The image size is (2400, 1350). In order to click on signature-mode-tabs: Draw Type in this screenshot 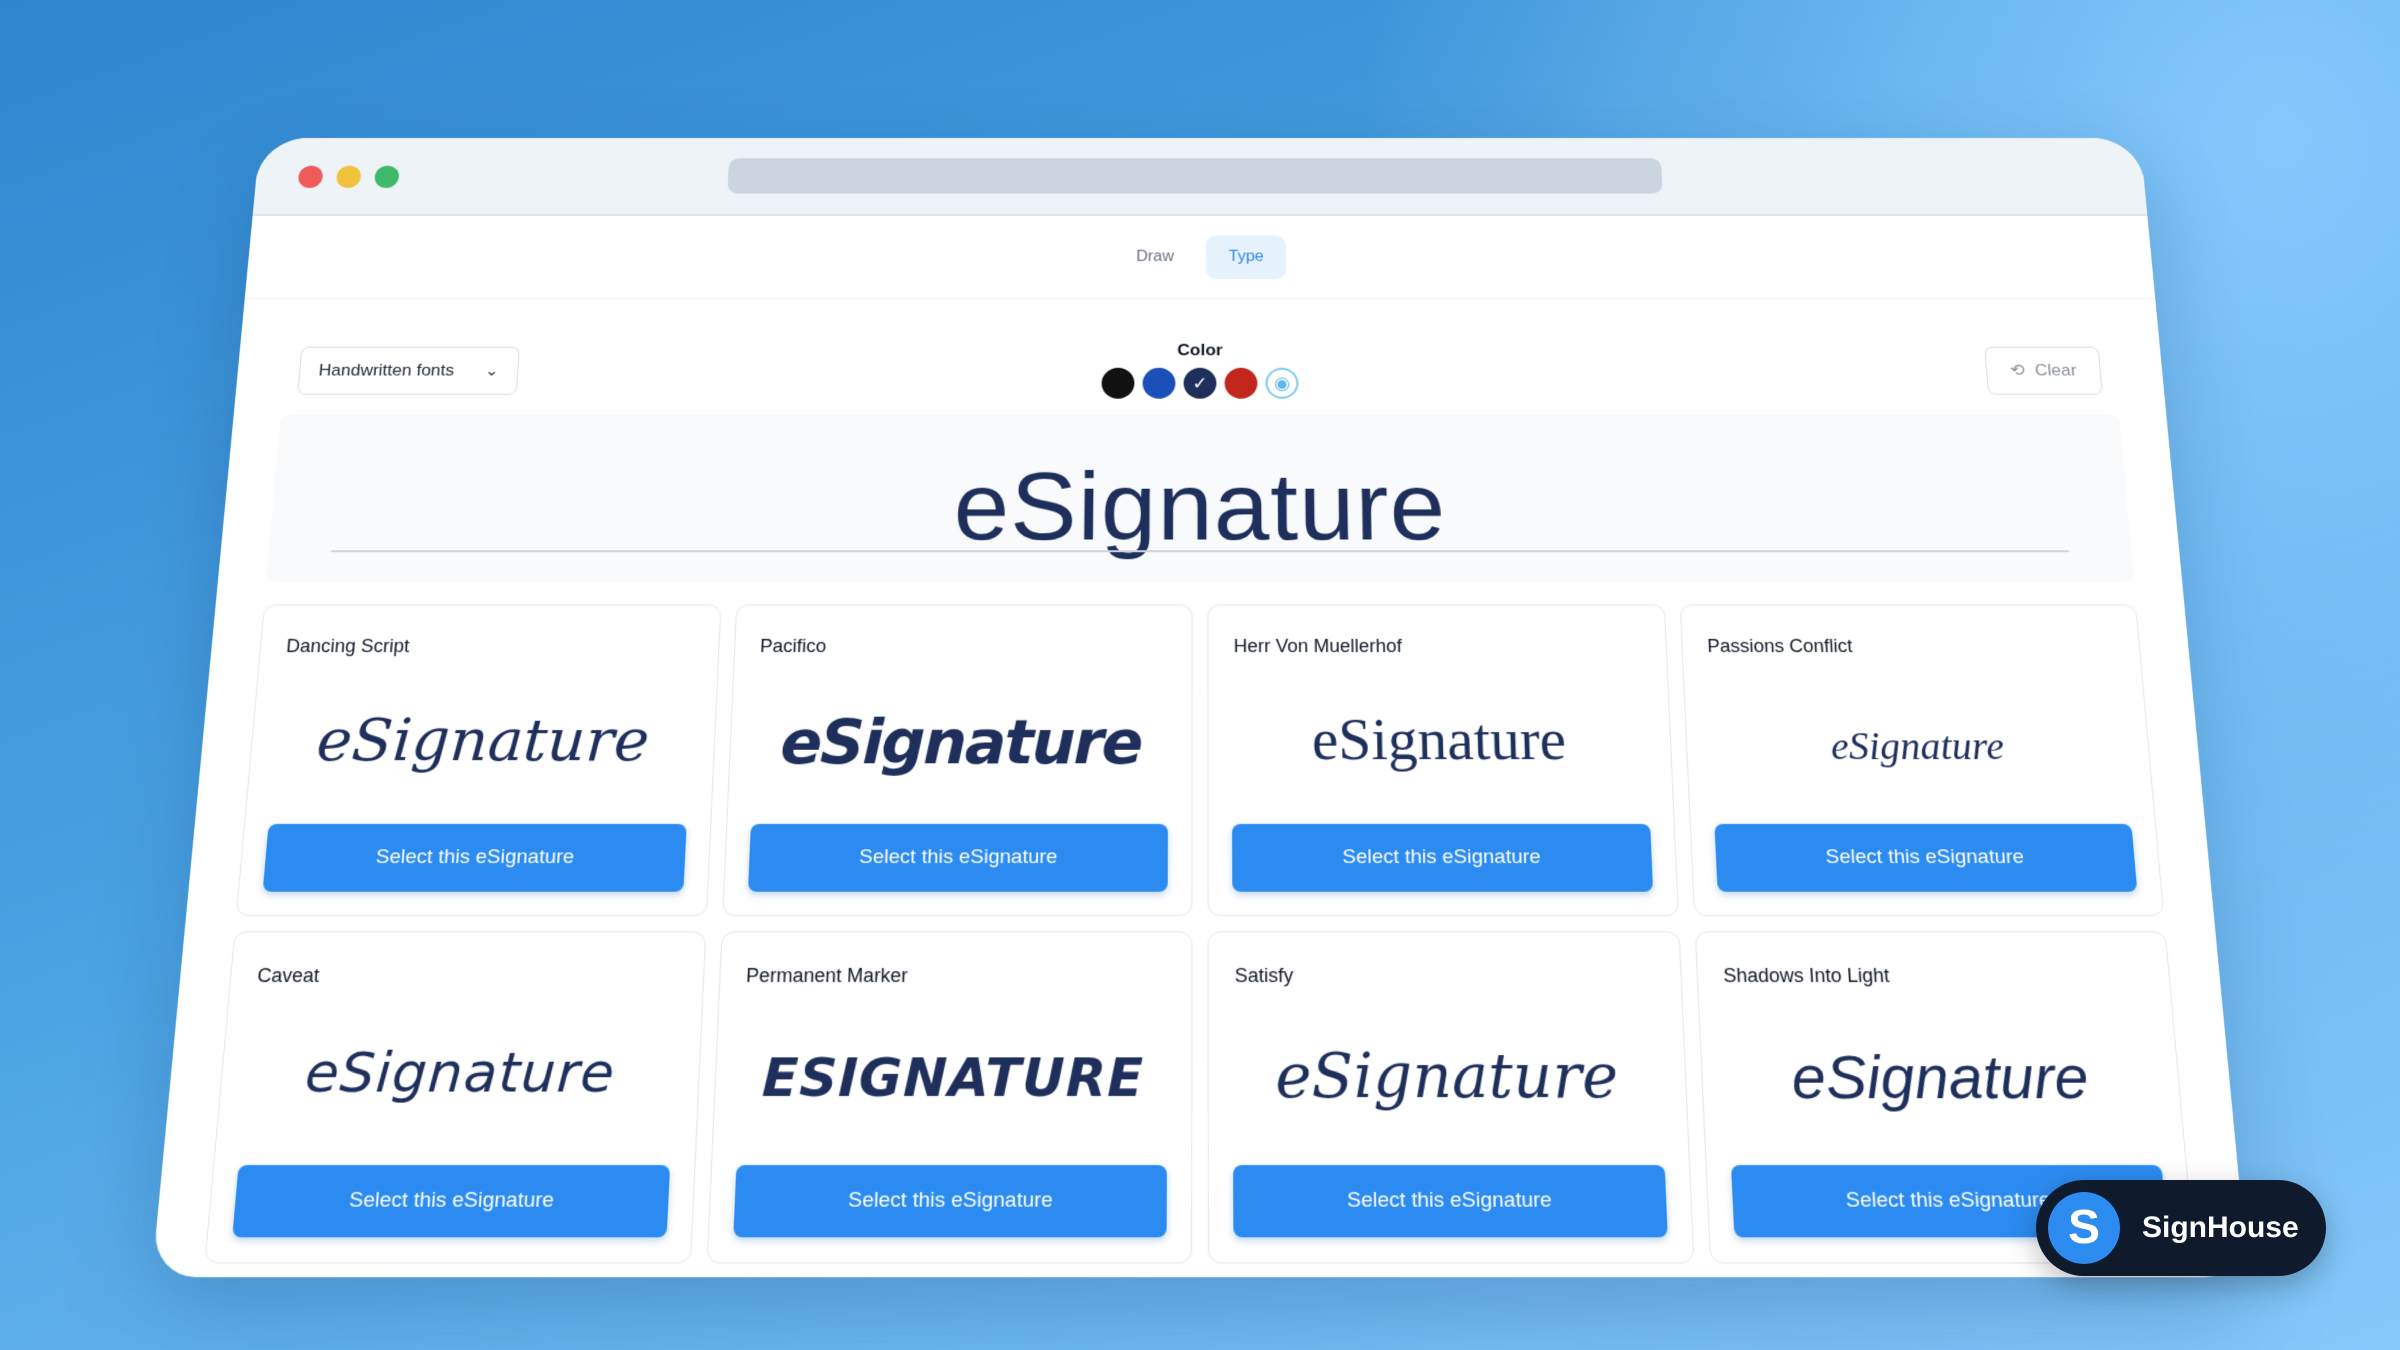, I will do `click(1200, 257)`.